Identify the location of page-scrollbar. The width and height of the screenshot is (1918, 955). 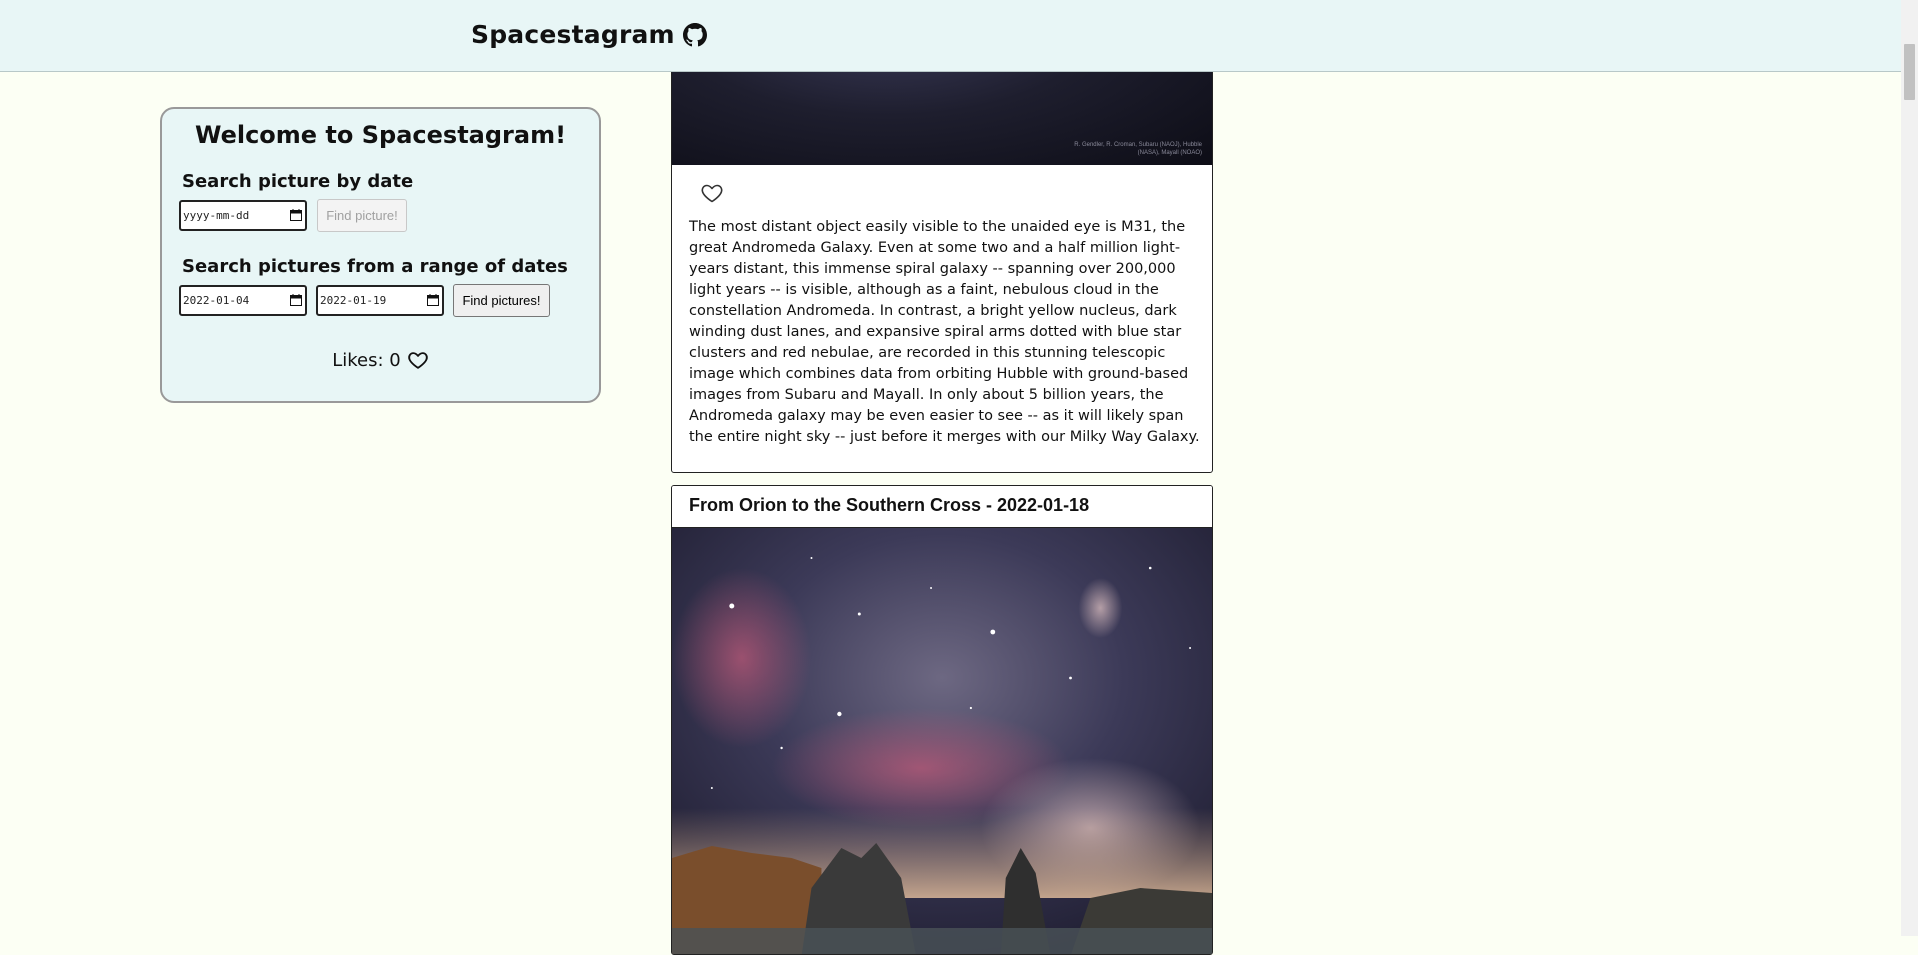
(1909, 468).